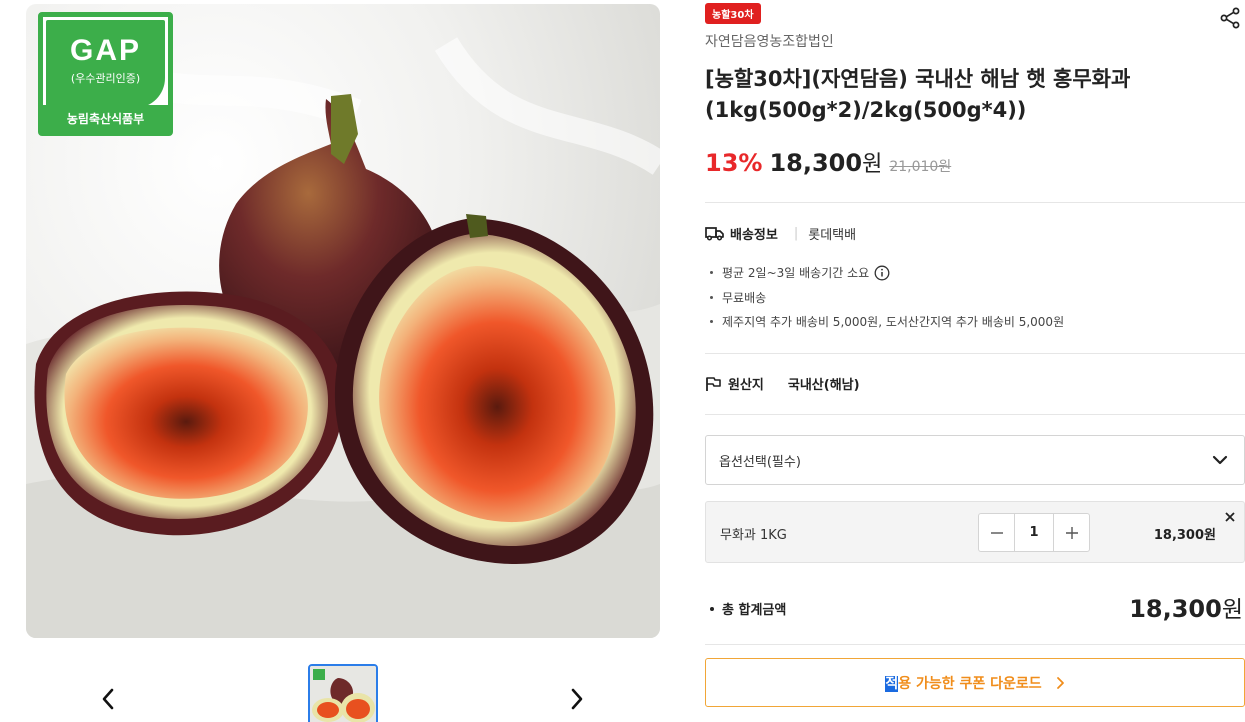 The image size is (1245, 722). I want to click on selected-option-price: 18,300원, so click(1184, 535).